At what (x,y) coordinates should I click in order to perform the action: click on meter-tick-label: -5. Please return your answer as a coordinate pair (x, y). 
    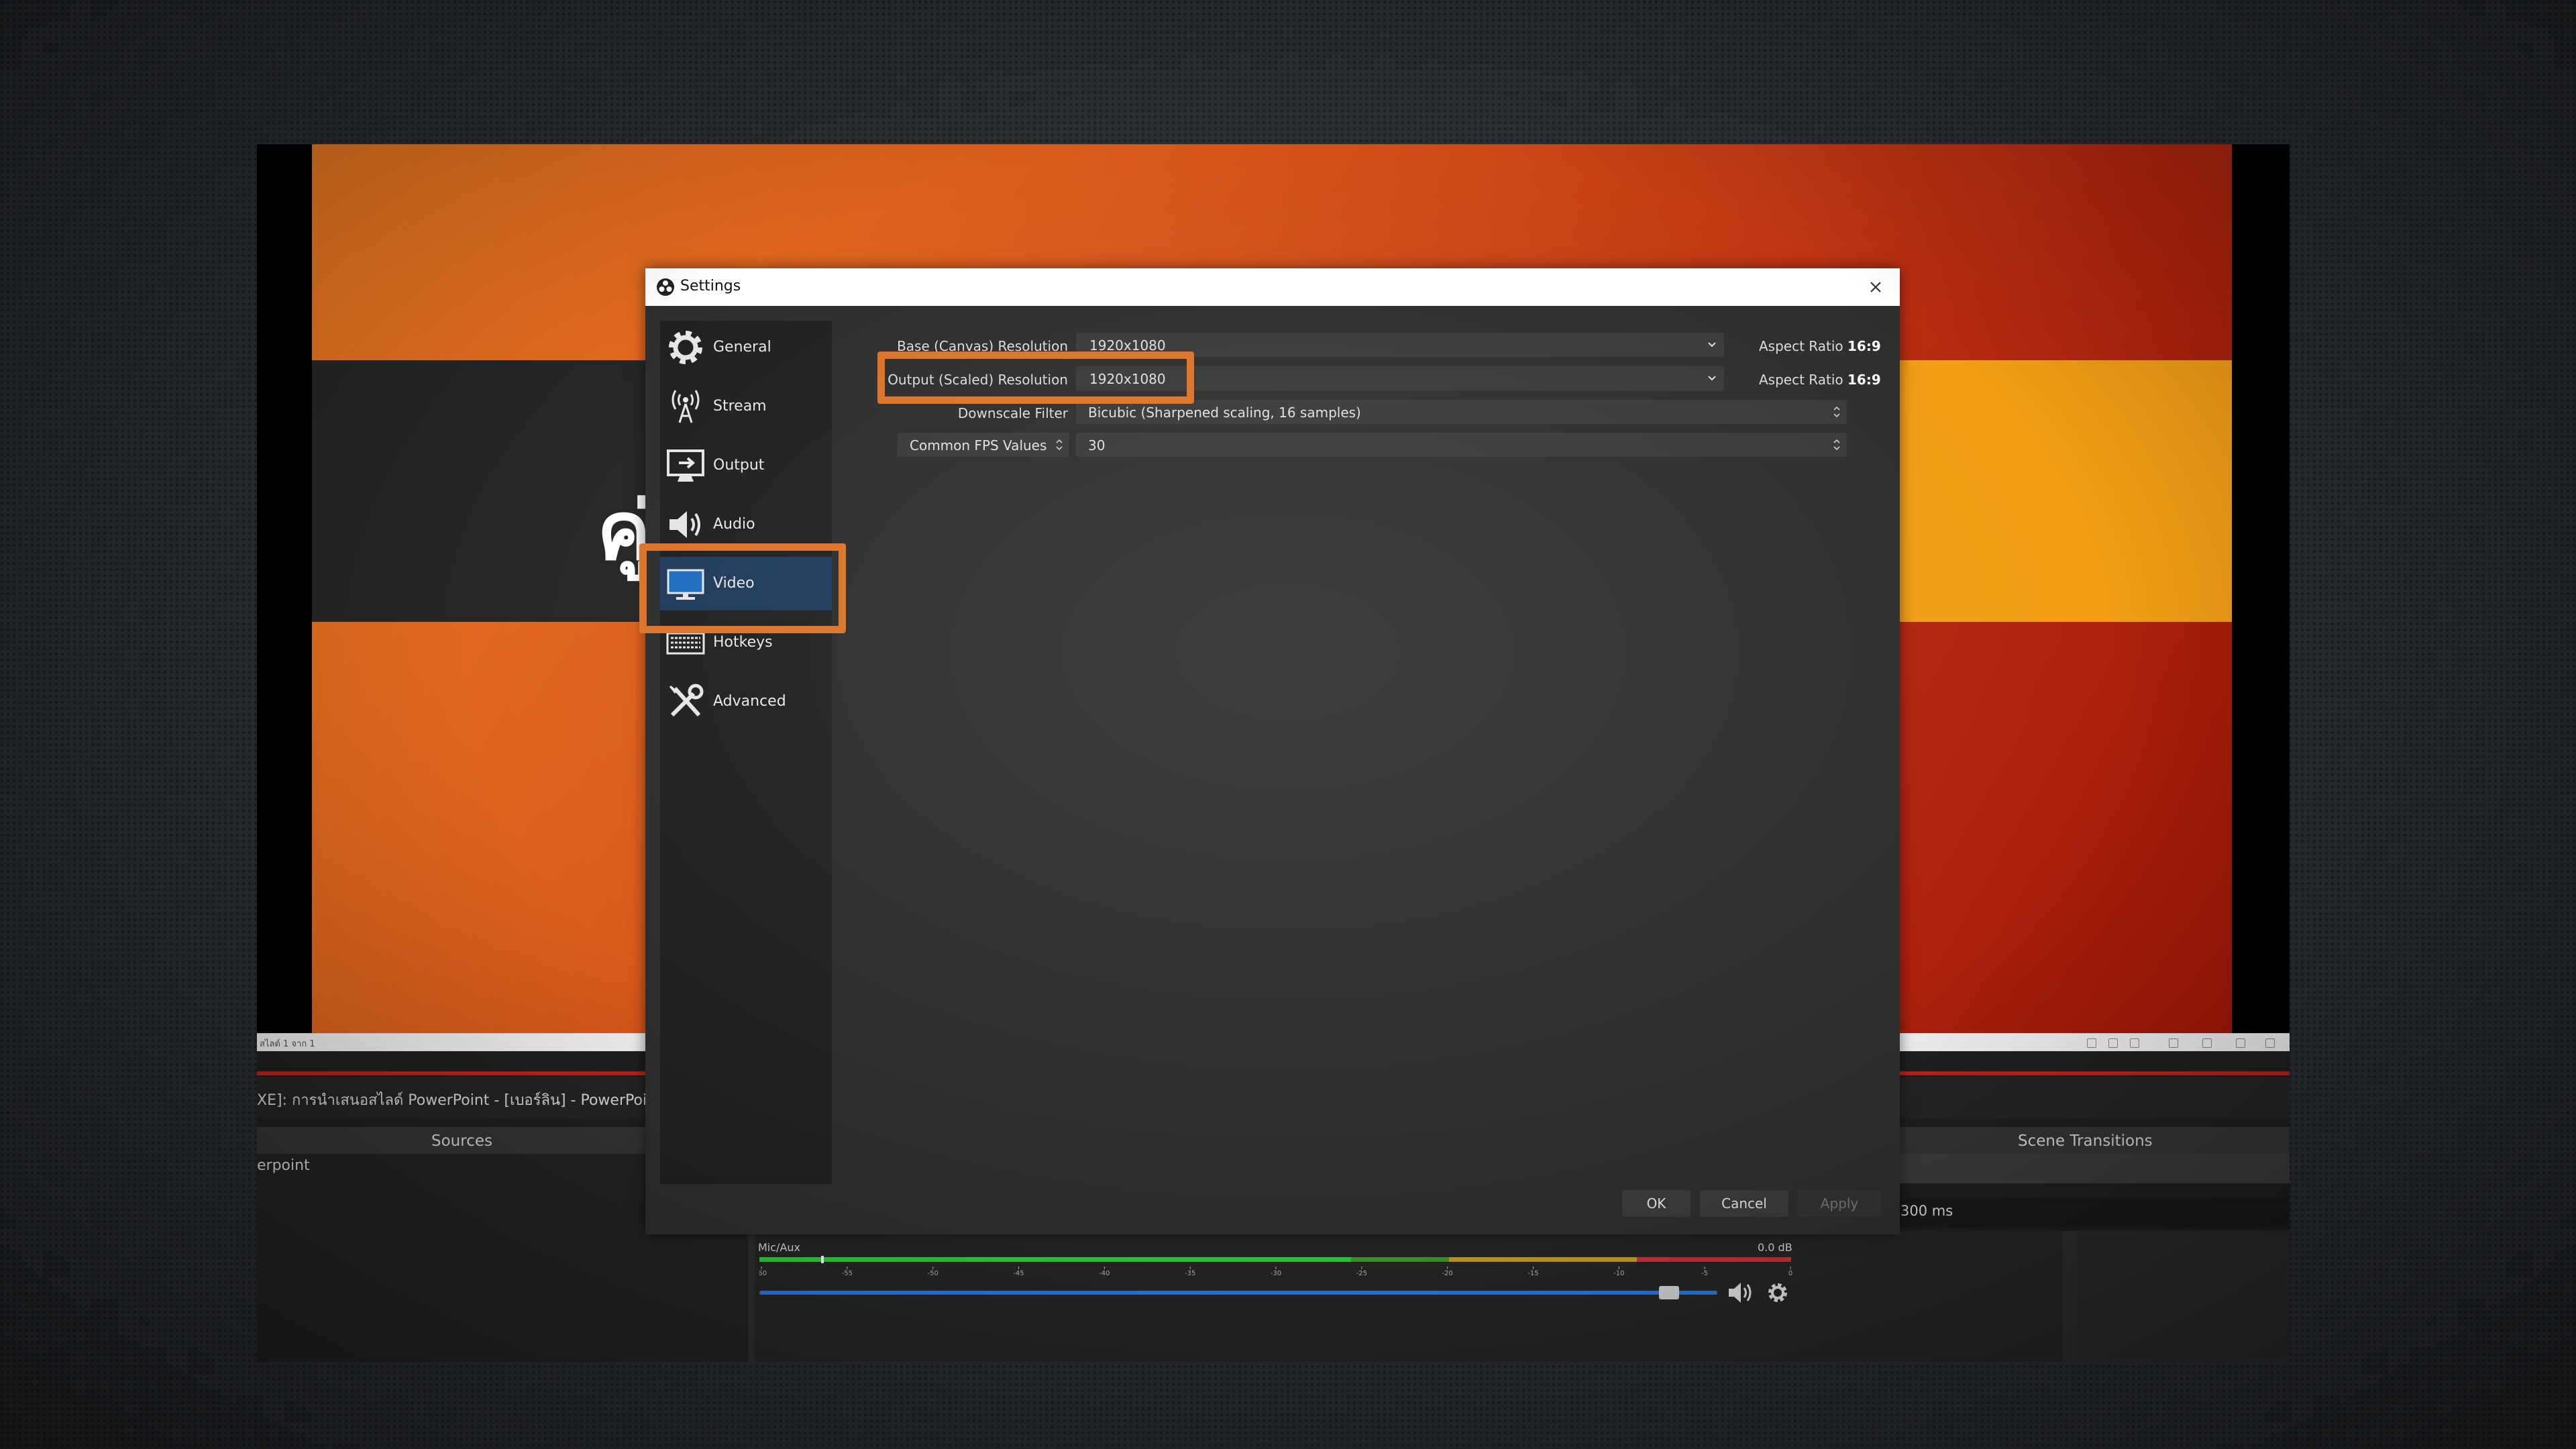
    Looking at the image, I should click on (1704, 1273).